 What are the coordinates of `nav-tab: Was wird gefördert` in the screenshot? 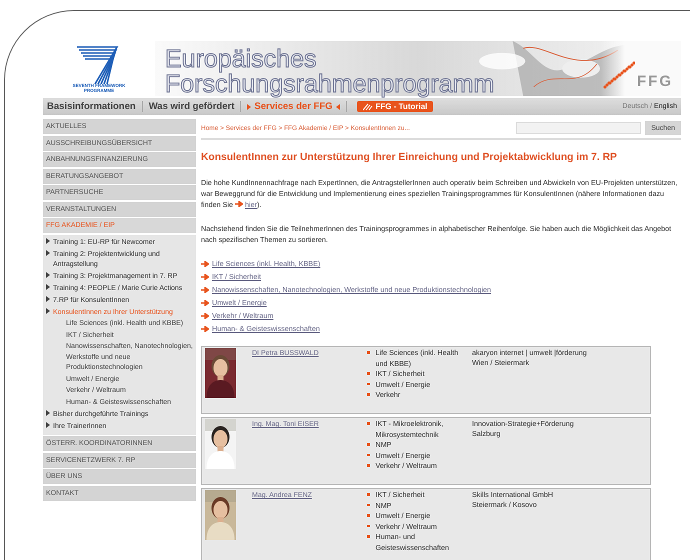 It's located at (191, 106).